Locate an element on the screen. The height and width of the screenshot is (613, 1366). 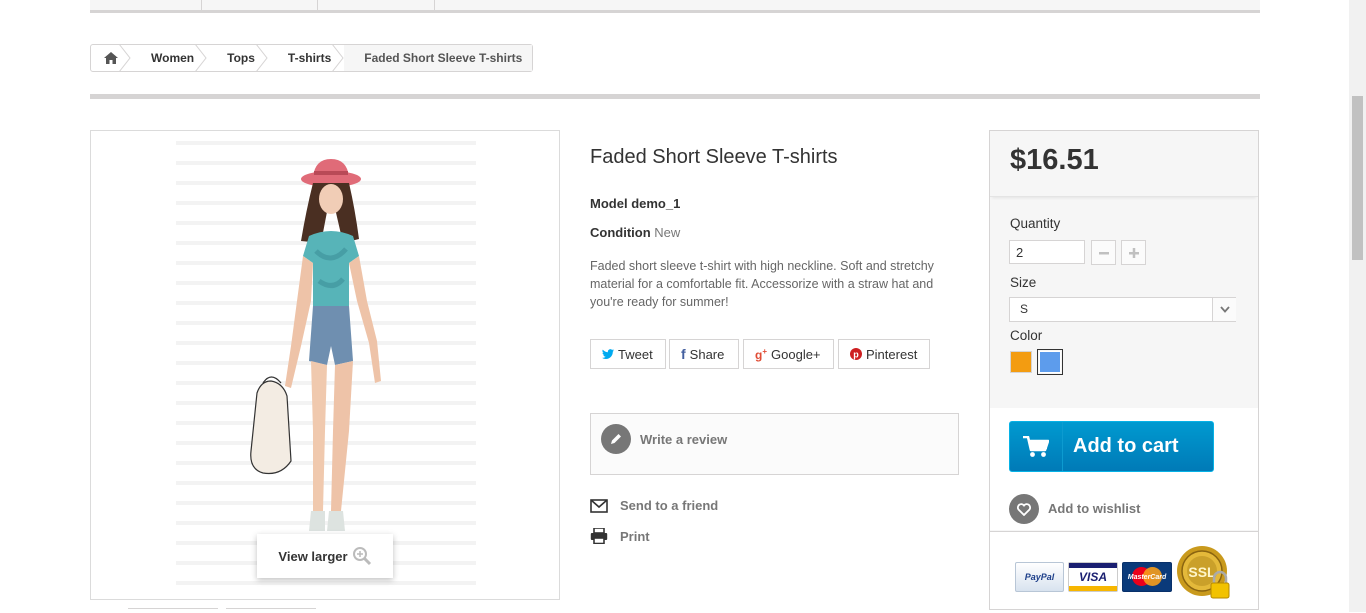
breadcrumb-label: Women is located at coordinates (173, 58).